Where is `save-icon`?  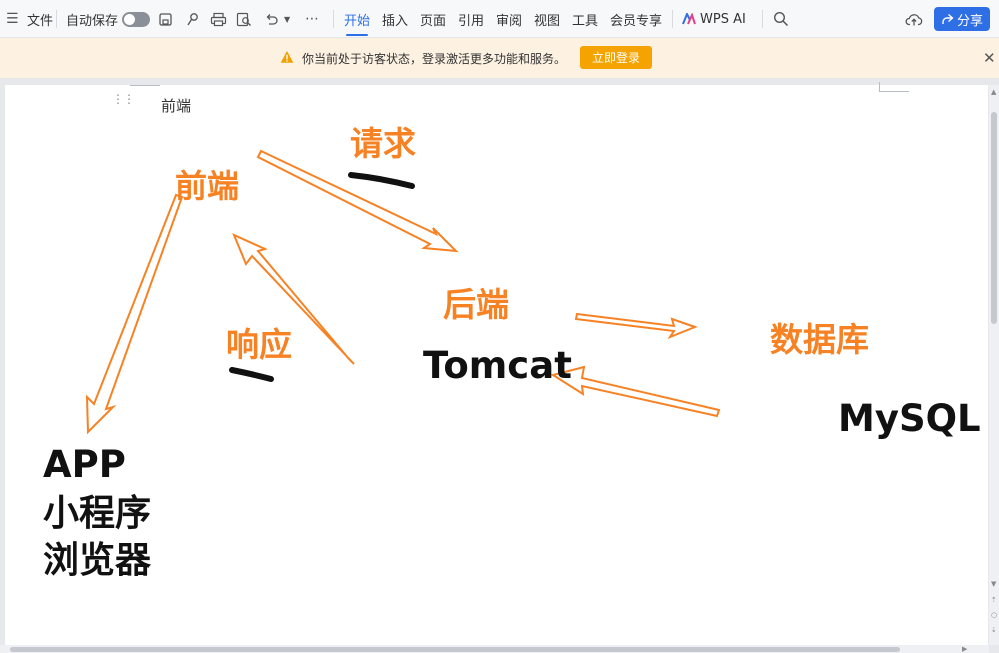
save-icon is located at coordinates (165, 19).